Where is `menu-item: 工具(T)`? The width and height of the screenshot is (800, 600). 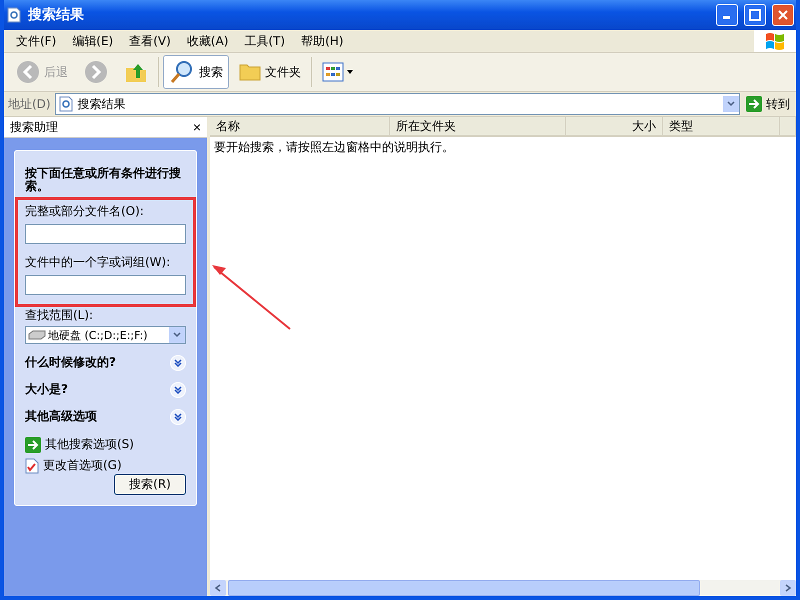
menu-item: 工具(T) is located at coordinates (265, 41).